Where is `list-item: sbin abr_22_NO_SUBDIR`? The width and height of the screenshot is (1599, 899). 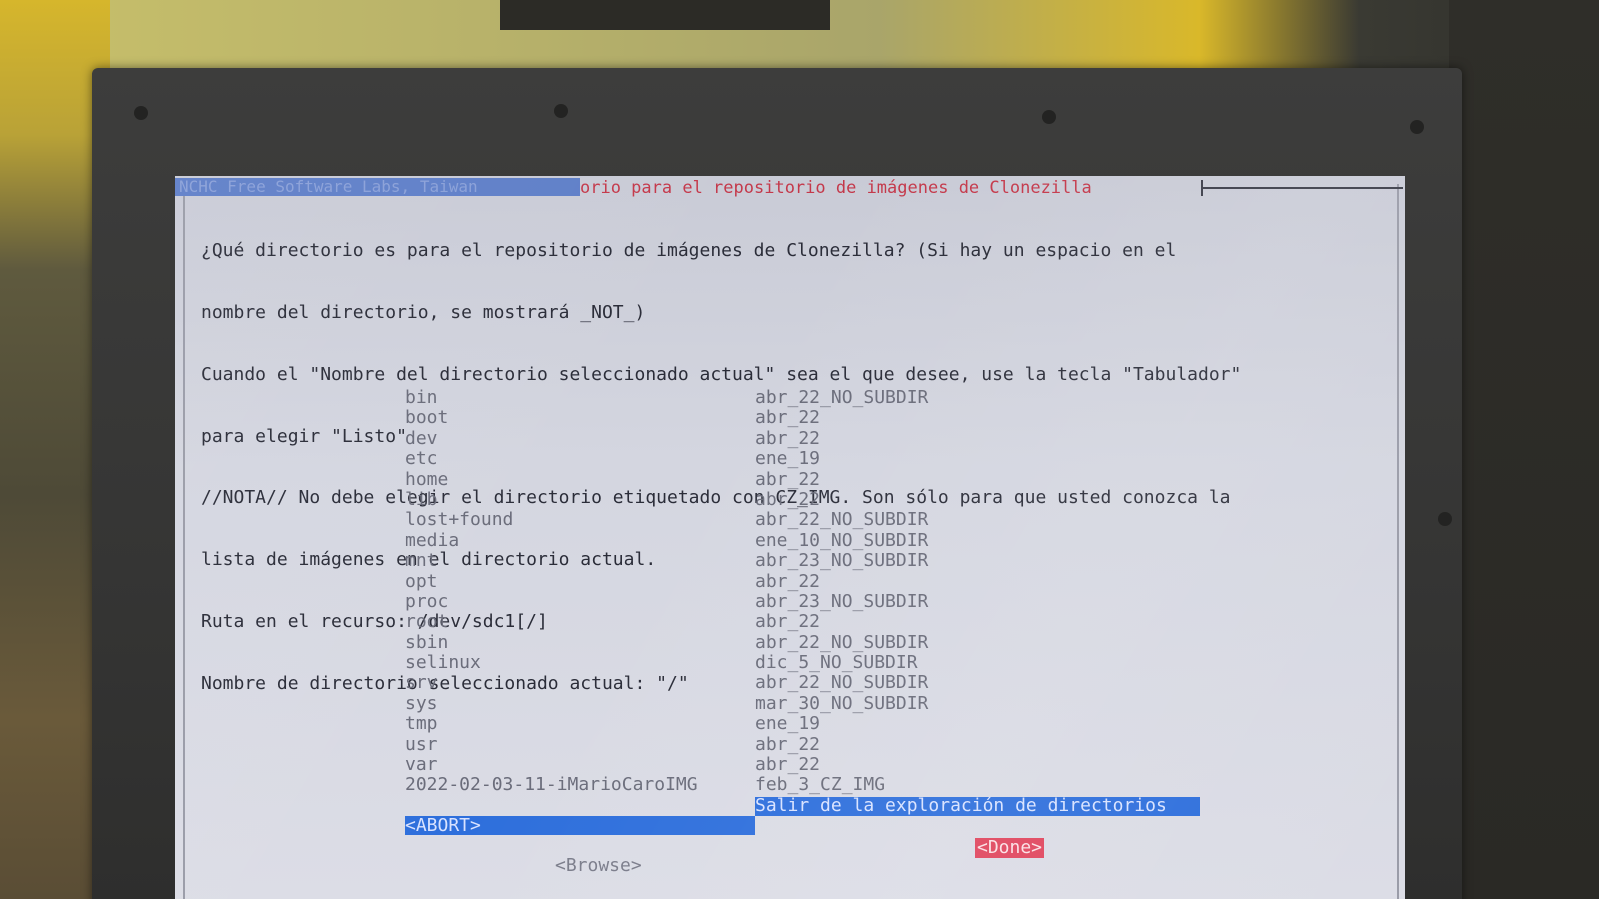 list-item: sbin abr_22_NO_SUBDIR is located at coordinates (805, 642).